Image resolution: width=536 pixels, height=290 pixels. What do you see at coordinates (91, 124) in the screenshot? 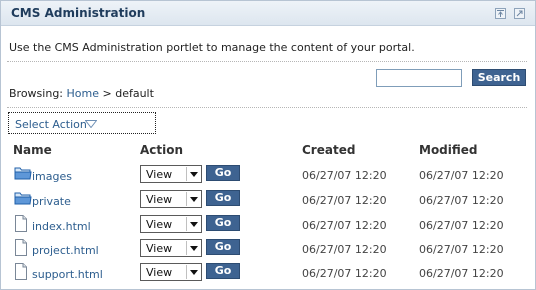
I see `triangle-down-icon` at bounding box center [91, 124].